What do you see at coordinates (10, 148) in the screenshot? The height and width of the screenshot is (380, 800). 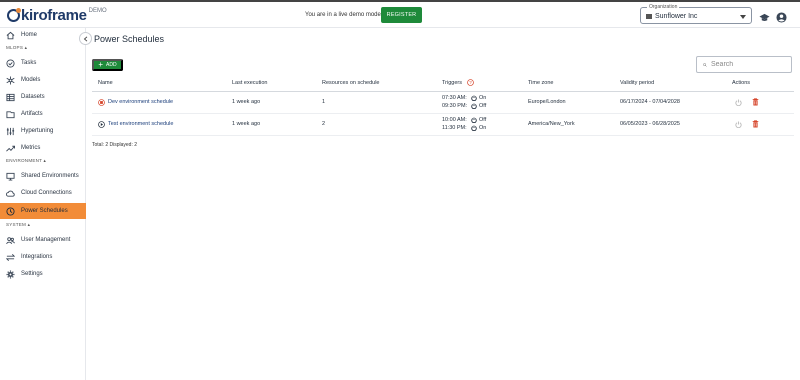 I see `trending-up-icon` at bounding box center [10, 148].